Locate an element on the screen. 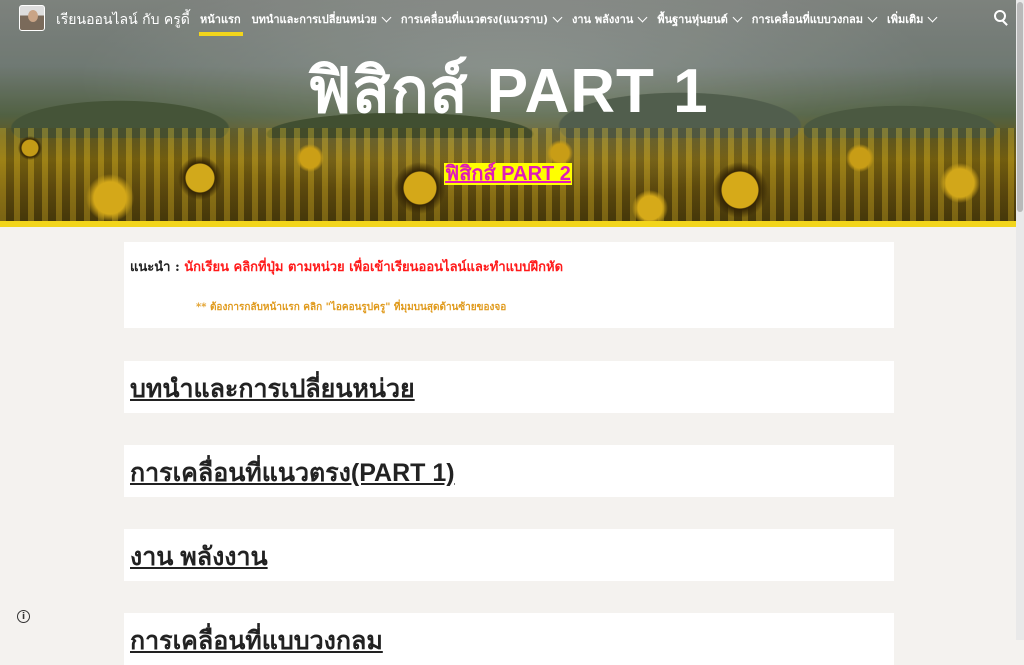 The image size is (1024, 665). nav-item-home: หน้าแรก is located at coordinates (221, 23).